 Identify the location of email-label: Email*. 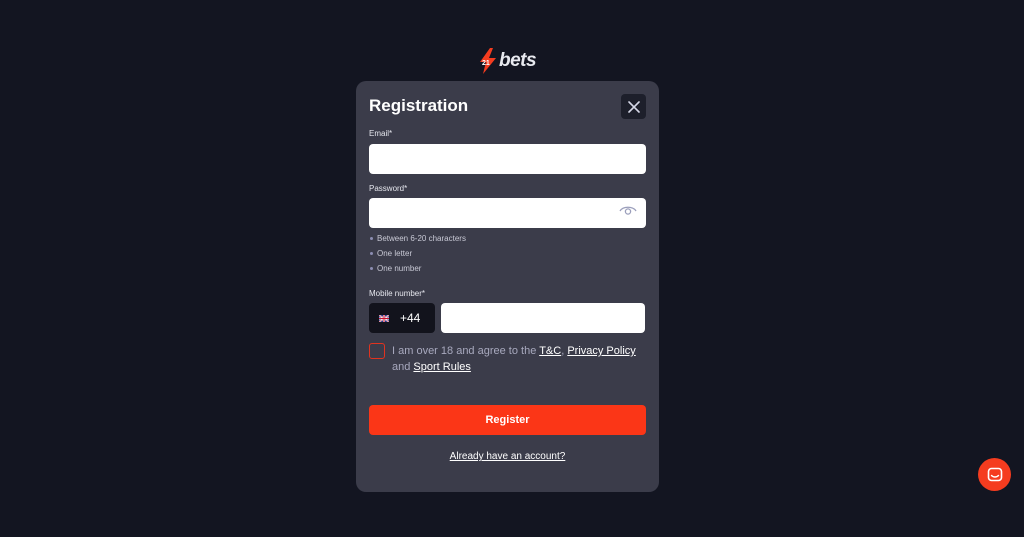
(381, 133).